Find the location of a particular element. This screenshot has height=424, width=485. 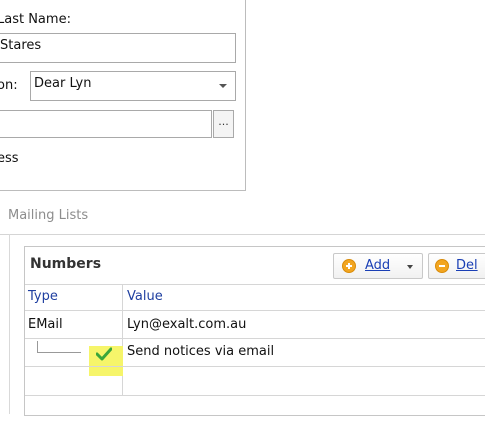

column-header-value: Value is located at coordinates (145, 296).